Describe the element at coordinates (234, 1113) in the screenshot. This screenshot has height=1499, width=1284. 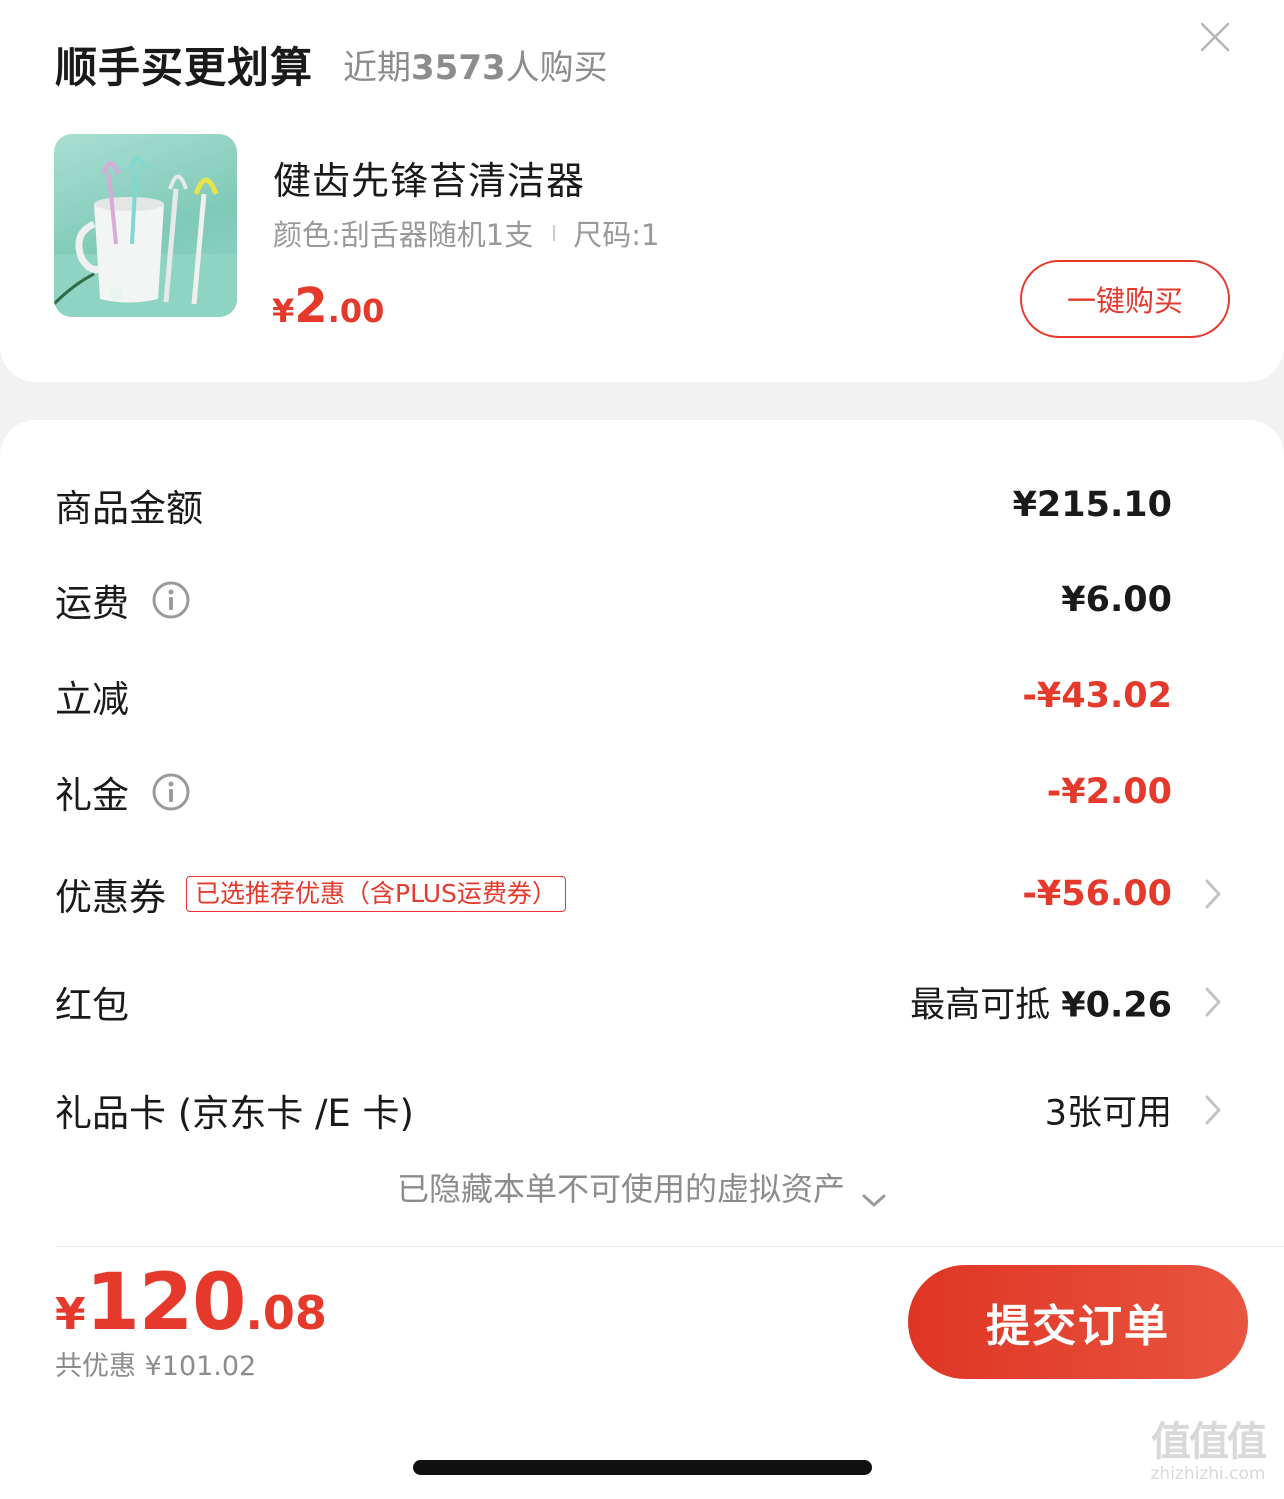
I see `gift-card-label: 礼品卡 (京东卡 /E 卡)` at that location.